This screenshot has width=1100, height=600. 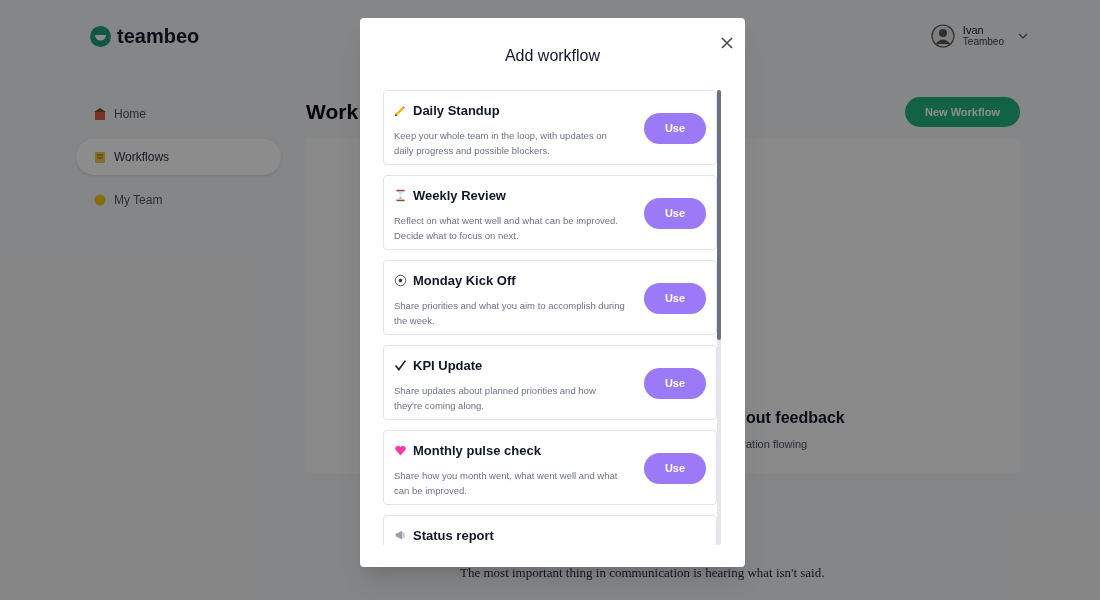 I want to click on workflow-description: Share updates about planned priorities and how they're coming along., so click(x=495, y=398).